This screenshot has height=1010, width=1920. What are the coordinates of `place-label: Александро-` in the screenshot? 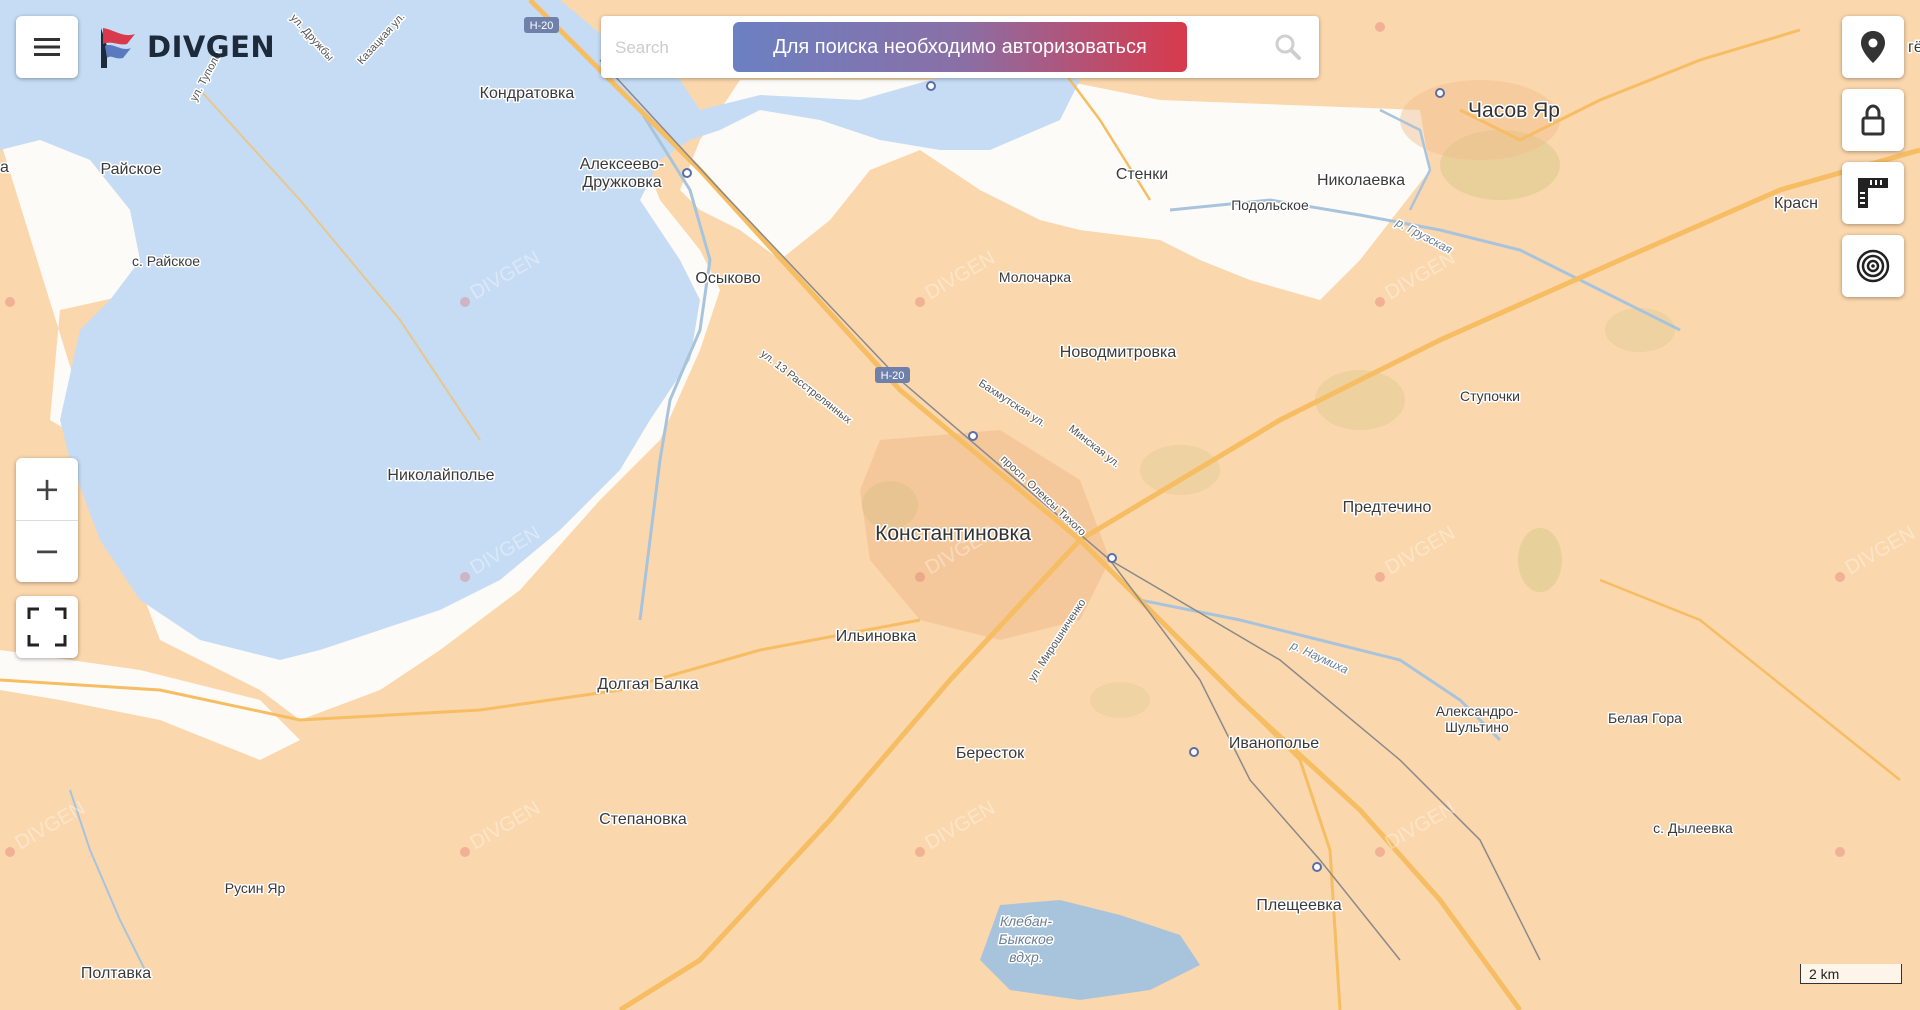 It's located at (1477, 711).